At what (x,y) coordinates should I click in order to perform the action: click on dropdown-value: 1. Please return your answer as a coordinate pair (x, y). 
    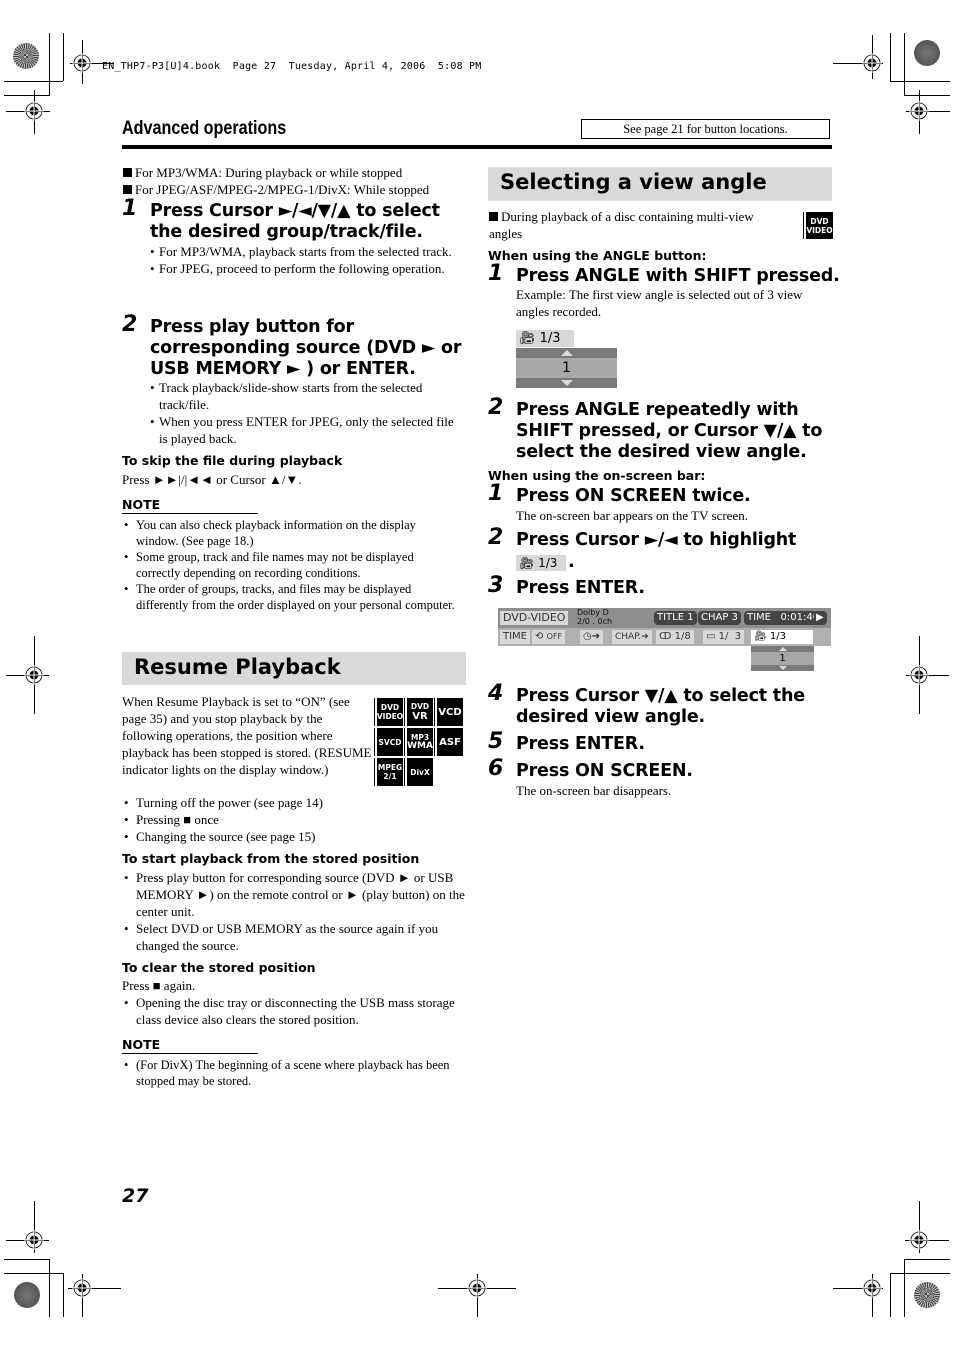
    Looking at the image, I should click on (782, 658).